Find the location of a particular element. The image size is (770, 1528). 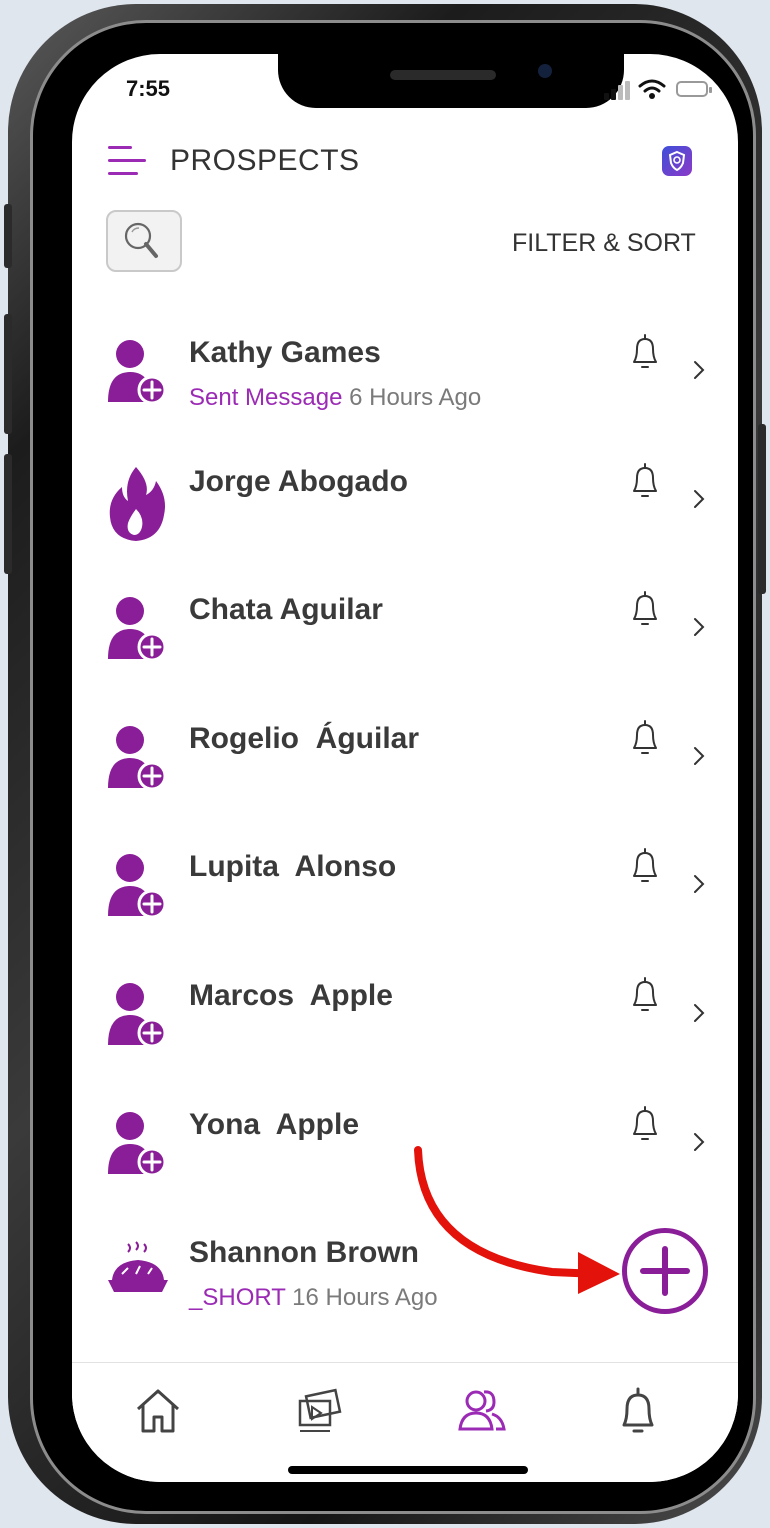

prospect-name: Shannon Brown is located at coordinates (304, 1253).